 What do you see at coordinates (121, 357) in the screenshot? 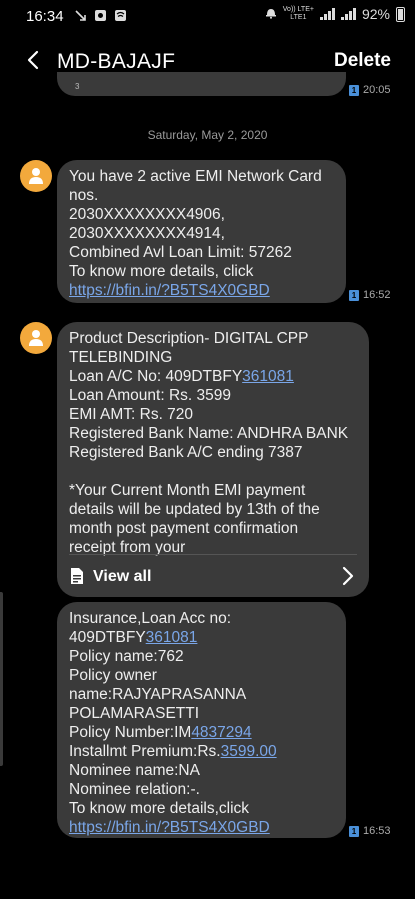
I see `message-line: TELEBINDING` at bounding box center [121, 357].